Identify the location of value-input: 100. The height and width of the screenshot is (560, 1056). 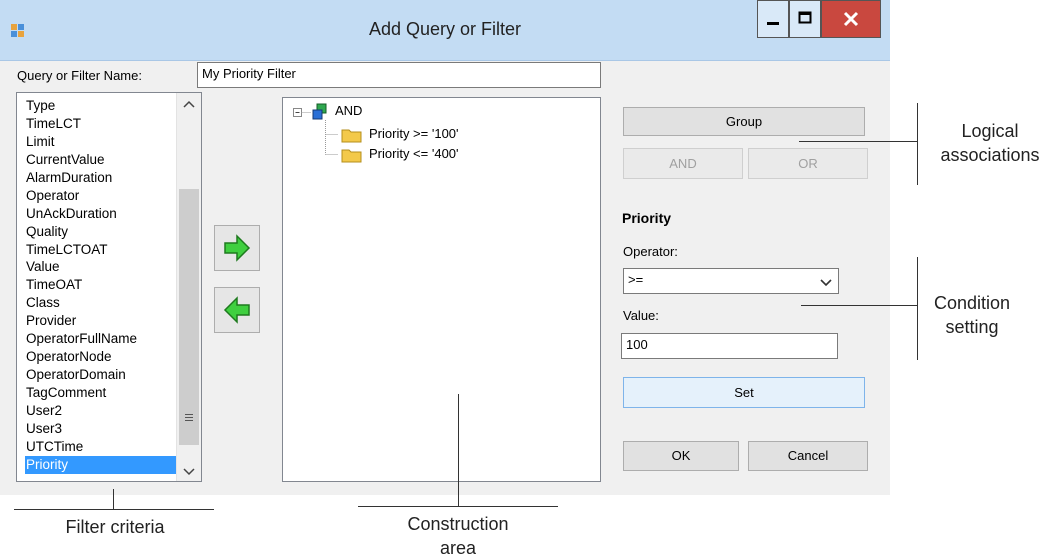
(729, 346).